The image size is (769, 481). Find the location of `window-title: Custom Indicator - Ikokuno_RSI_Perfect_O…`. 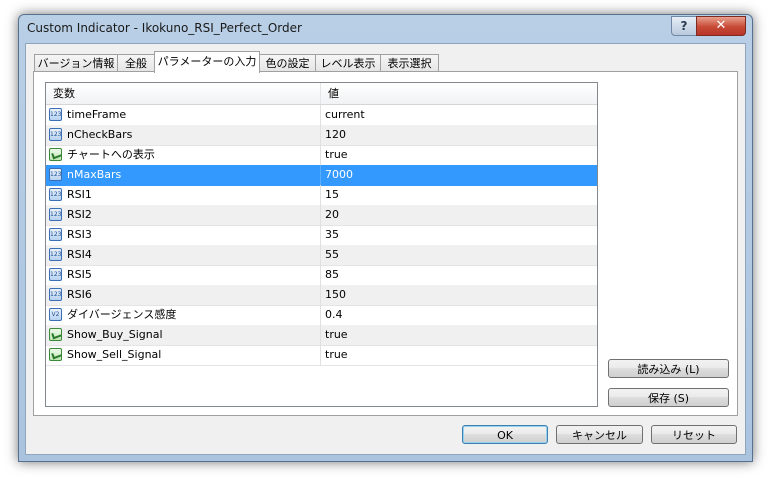

window-title: Custom Indicator - Ikokuno_RSI_Perfect_O… is located at coordinates (164, 28).